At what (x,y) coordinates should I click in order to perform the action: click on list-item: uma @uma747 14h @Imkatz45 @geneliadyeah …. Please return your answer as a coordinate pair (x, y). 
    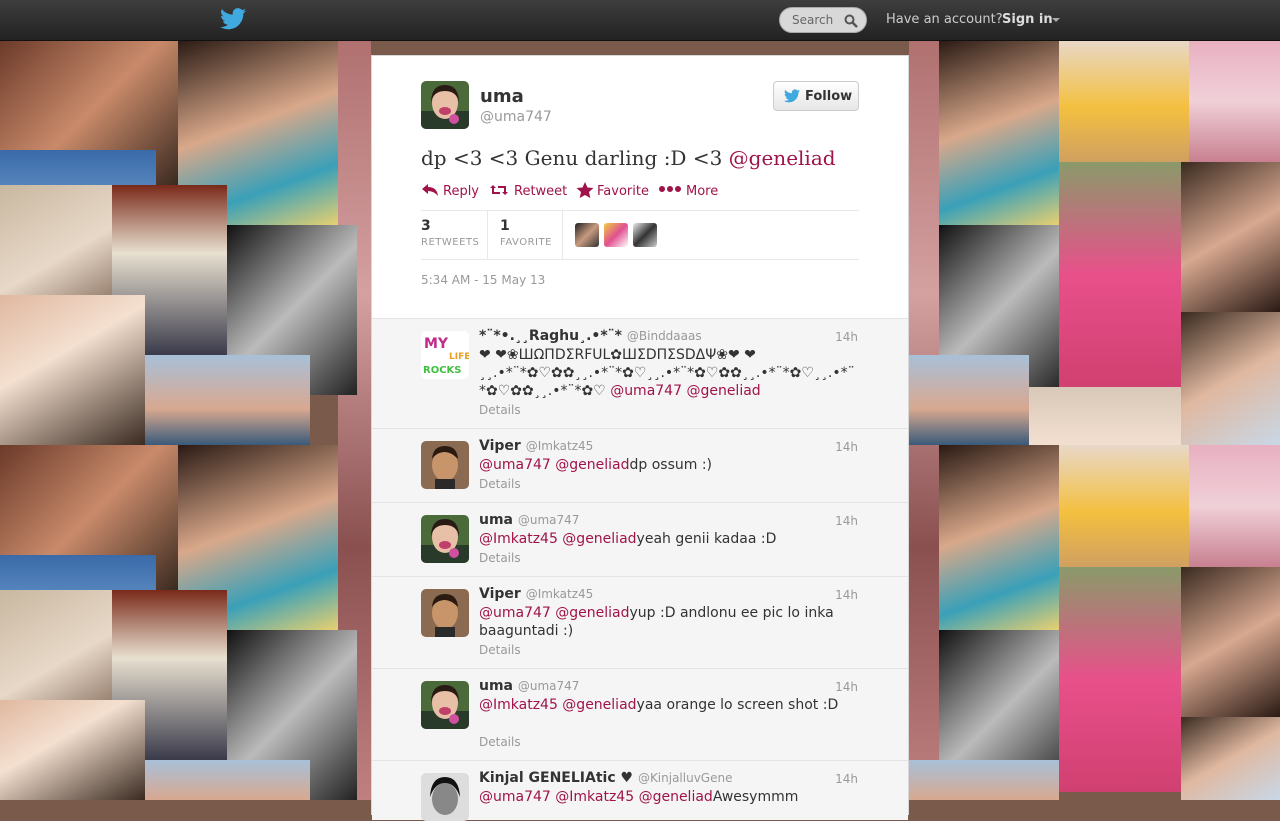
    Looking at the image, I should click on (640, 539).